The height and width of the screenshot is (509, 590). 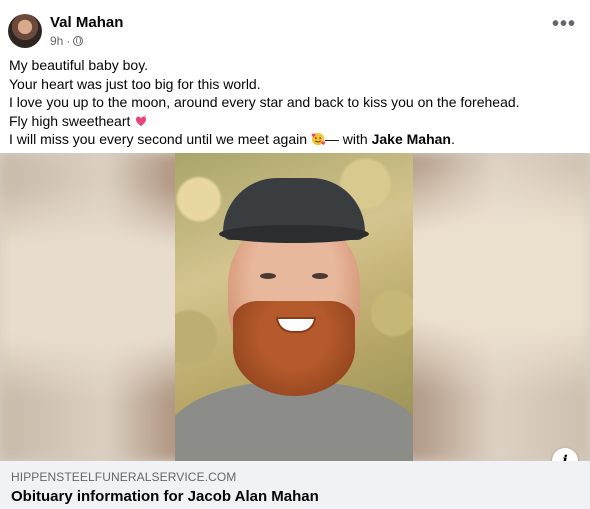 I want to click on with-text: — with, so click(x=346, y=139).